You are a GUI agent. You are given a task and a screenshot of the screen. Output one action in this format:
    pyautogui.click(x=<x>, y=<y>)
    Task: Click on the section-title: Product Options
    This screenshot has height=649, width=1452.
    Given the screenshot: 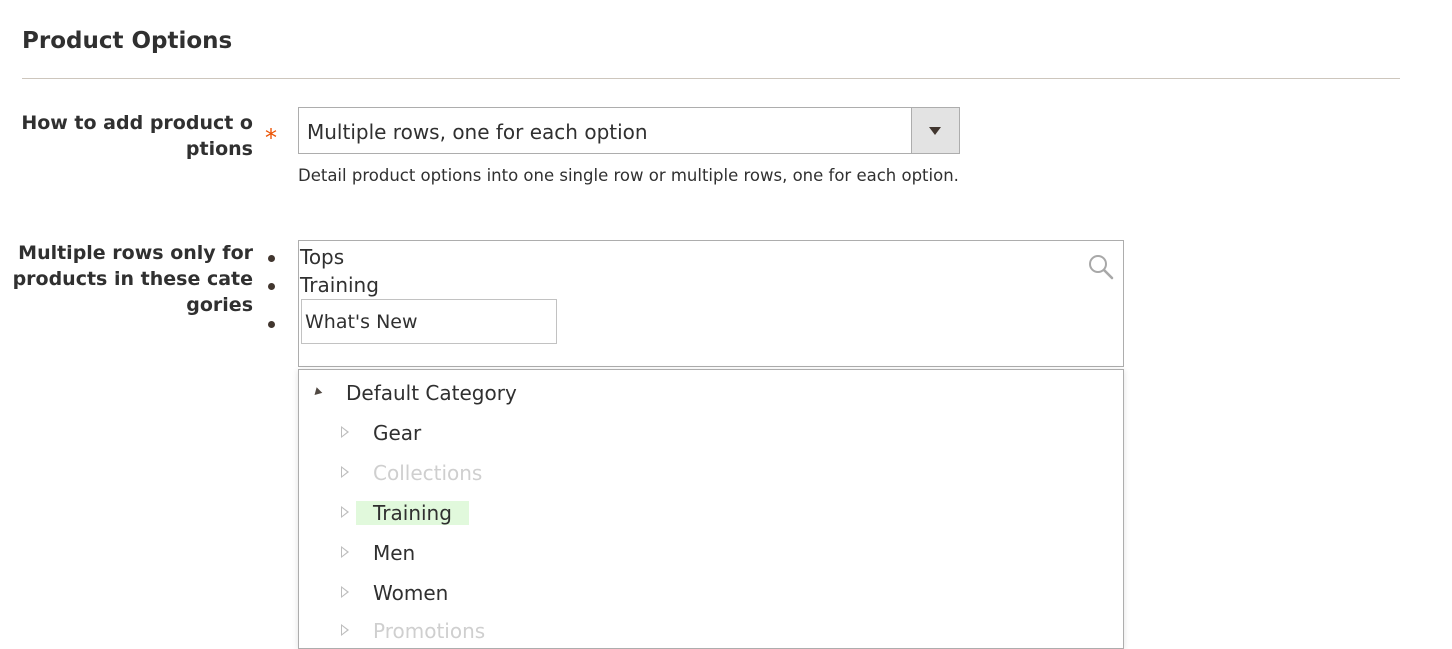 What is the action you would take?
    pyautogui.click(x=127, y=41)
    